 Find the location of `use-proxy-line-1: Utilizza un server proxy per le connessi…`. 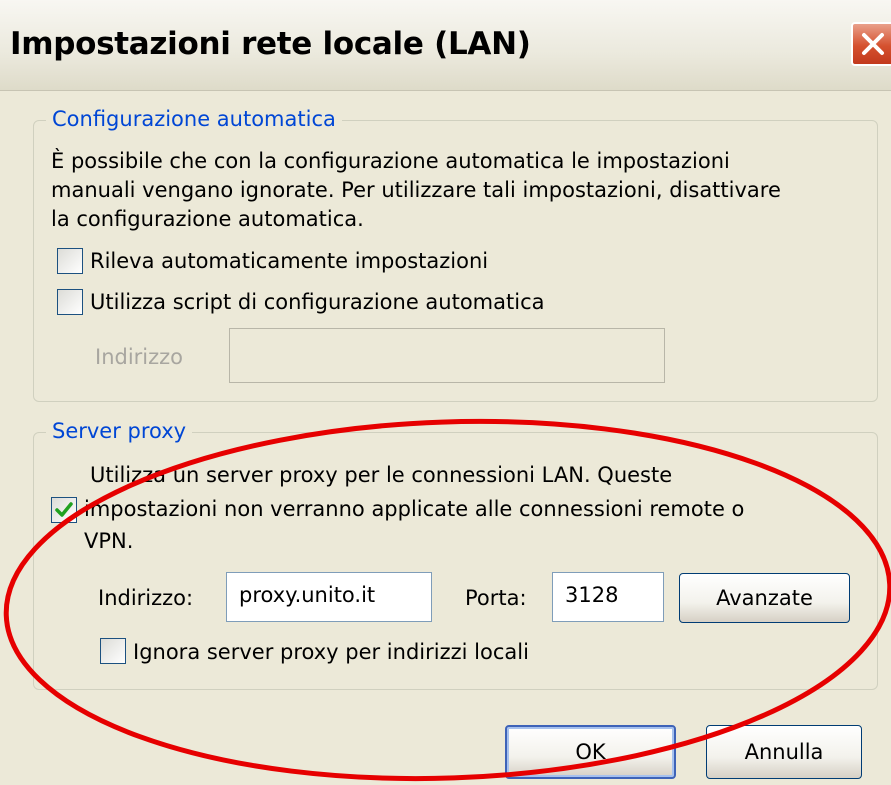

use-proxy-line-1: Utilizza un server proxy per le connessi… is located at coordinates (381, 475).